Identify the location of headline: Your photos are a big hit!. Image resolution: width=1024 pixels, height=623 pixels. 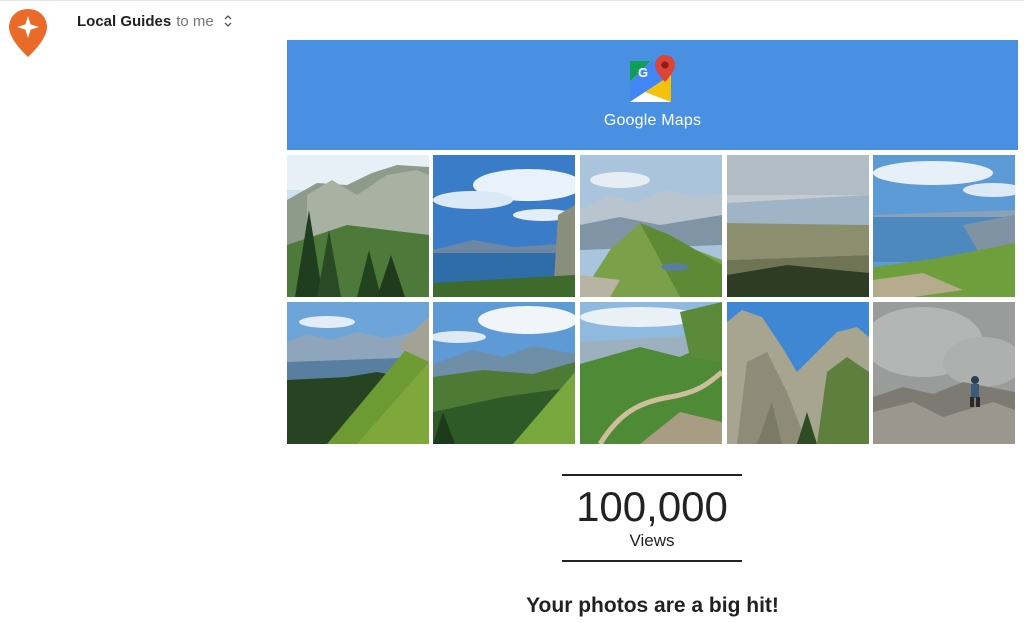
(652, 605).